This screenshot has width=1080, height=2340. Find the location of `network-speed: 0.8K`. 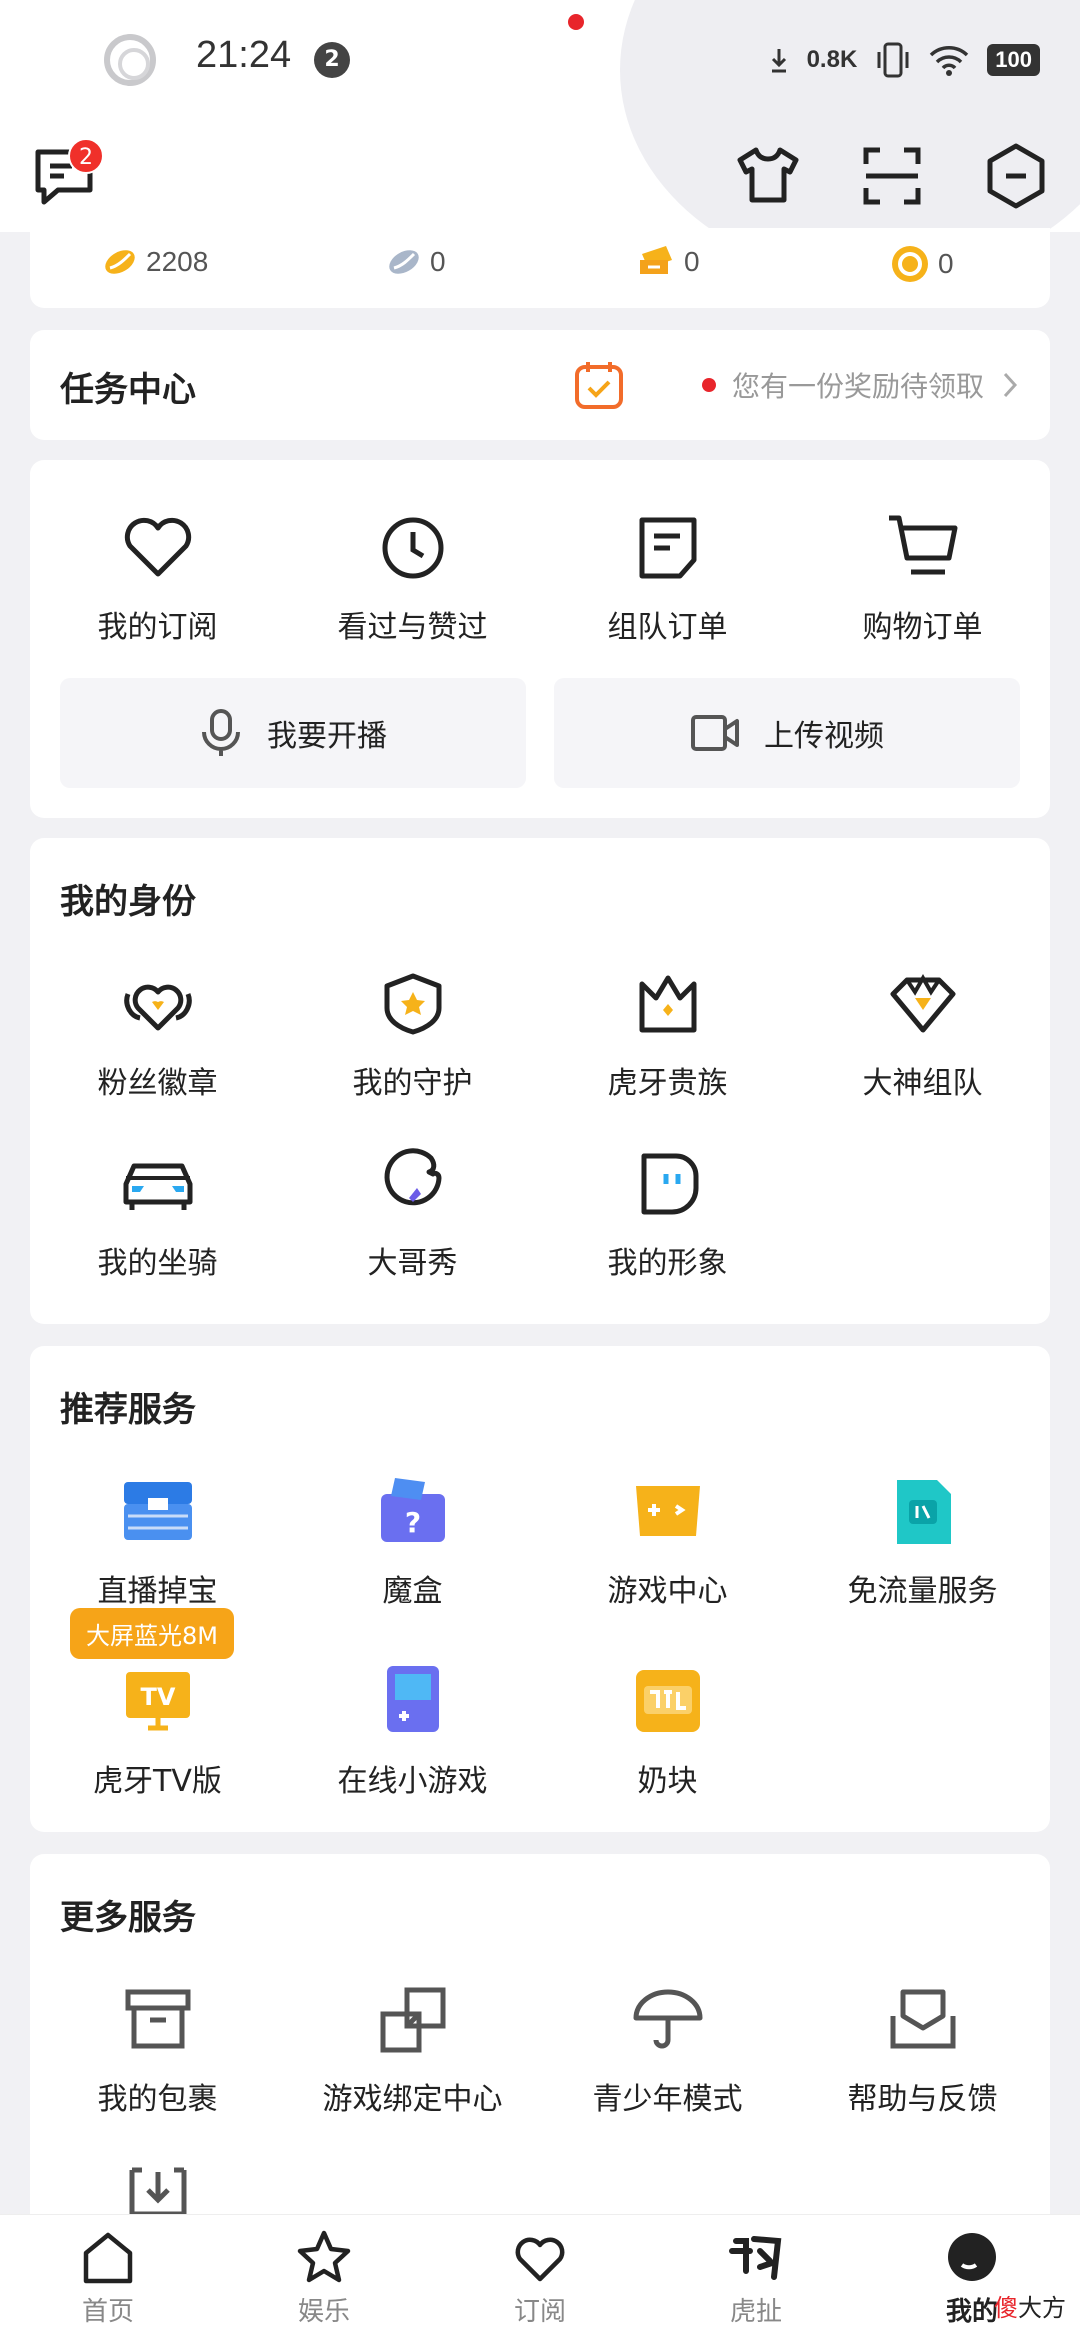

network-speed: 0.8K is located at coordinates (832, 59).